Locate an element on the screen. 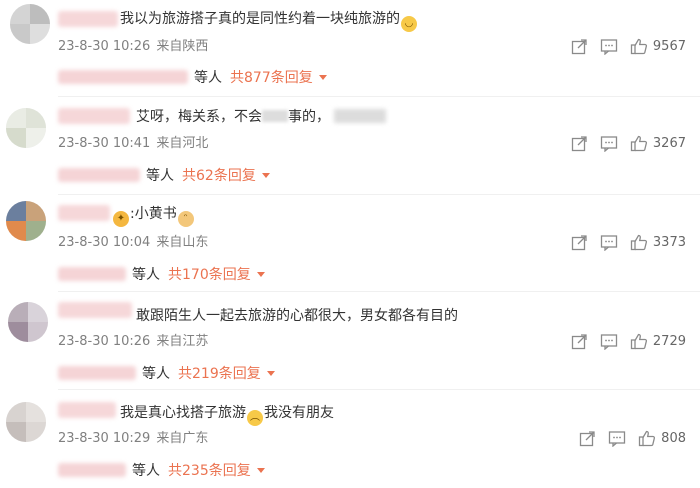 This screenshot has height=488, width=700. sad-emoji-icon: ︵ is located at coordinates (255, 418).